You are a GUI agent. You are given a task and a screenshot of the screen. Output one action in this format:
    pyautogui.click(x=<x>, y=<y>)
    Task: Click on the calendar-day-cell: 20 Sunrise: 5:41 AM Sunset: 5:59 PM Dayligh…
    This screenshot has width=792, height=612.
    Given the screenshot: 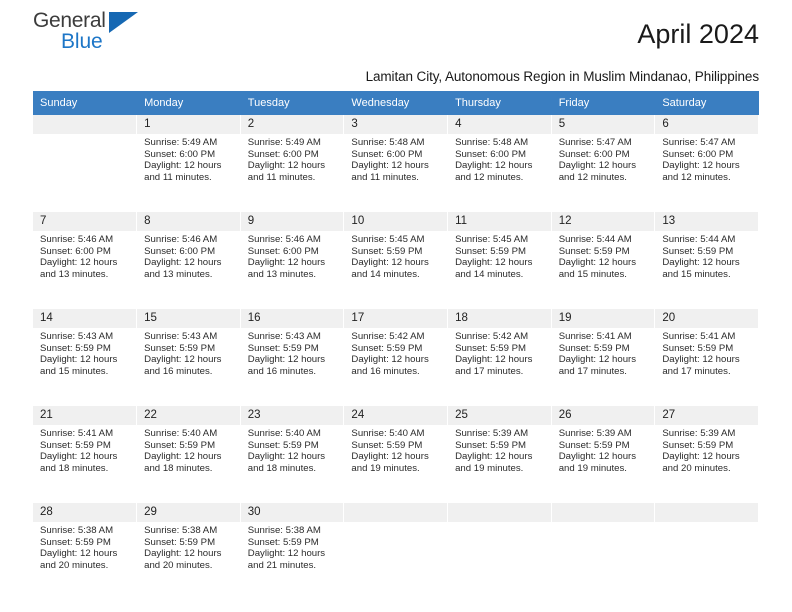 What is the action you would take?
    pyautogui.click(x=706, y=354)
    